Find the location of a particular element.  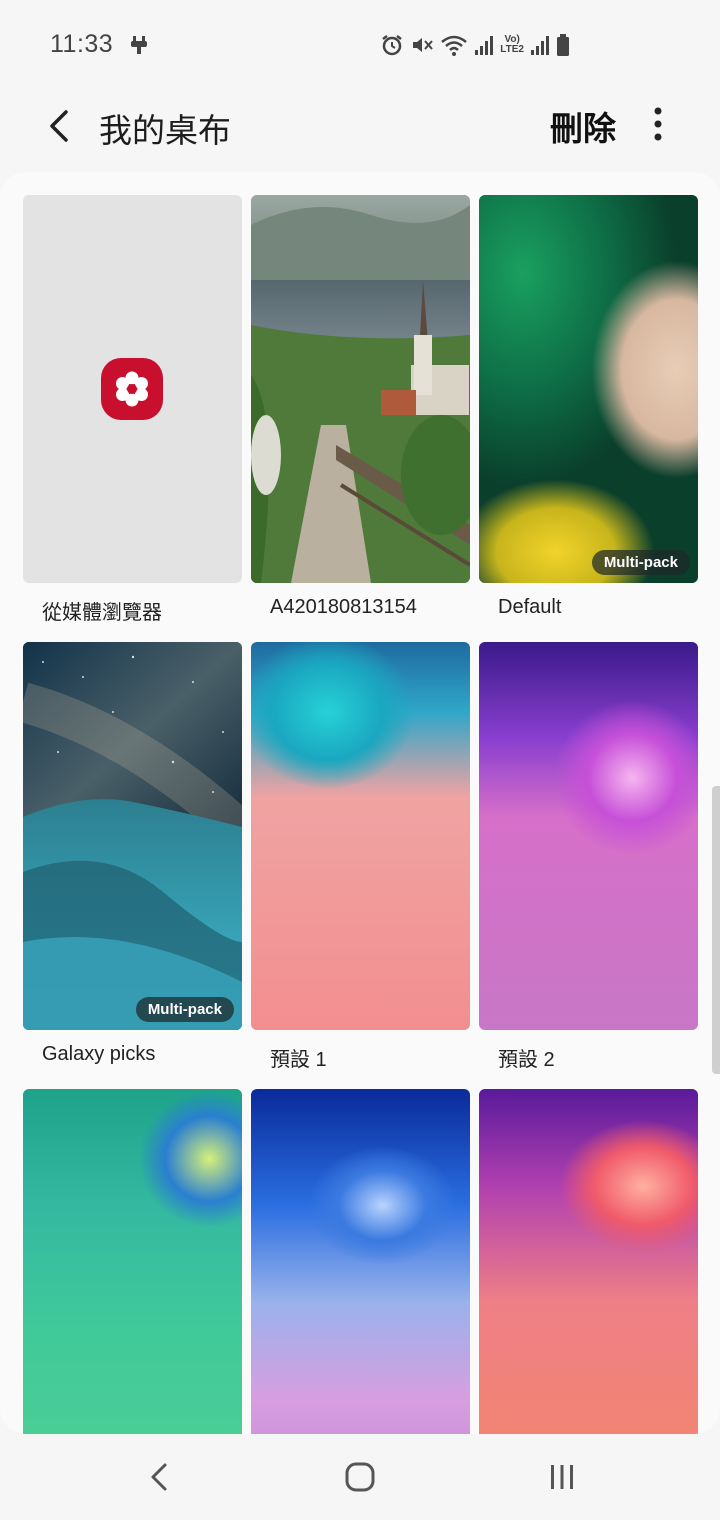

back-arrow-icon is located at coordinates (59, 126).